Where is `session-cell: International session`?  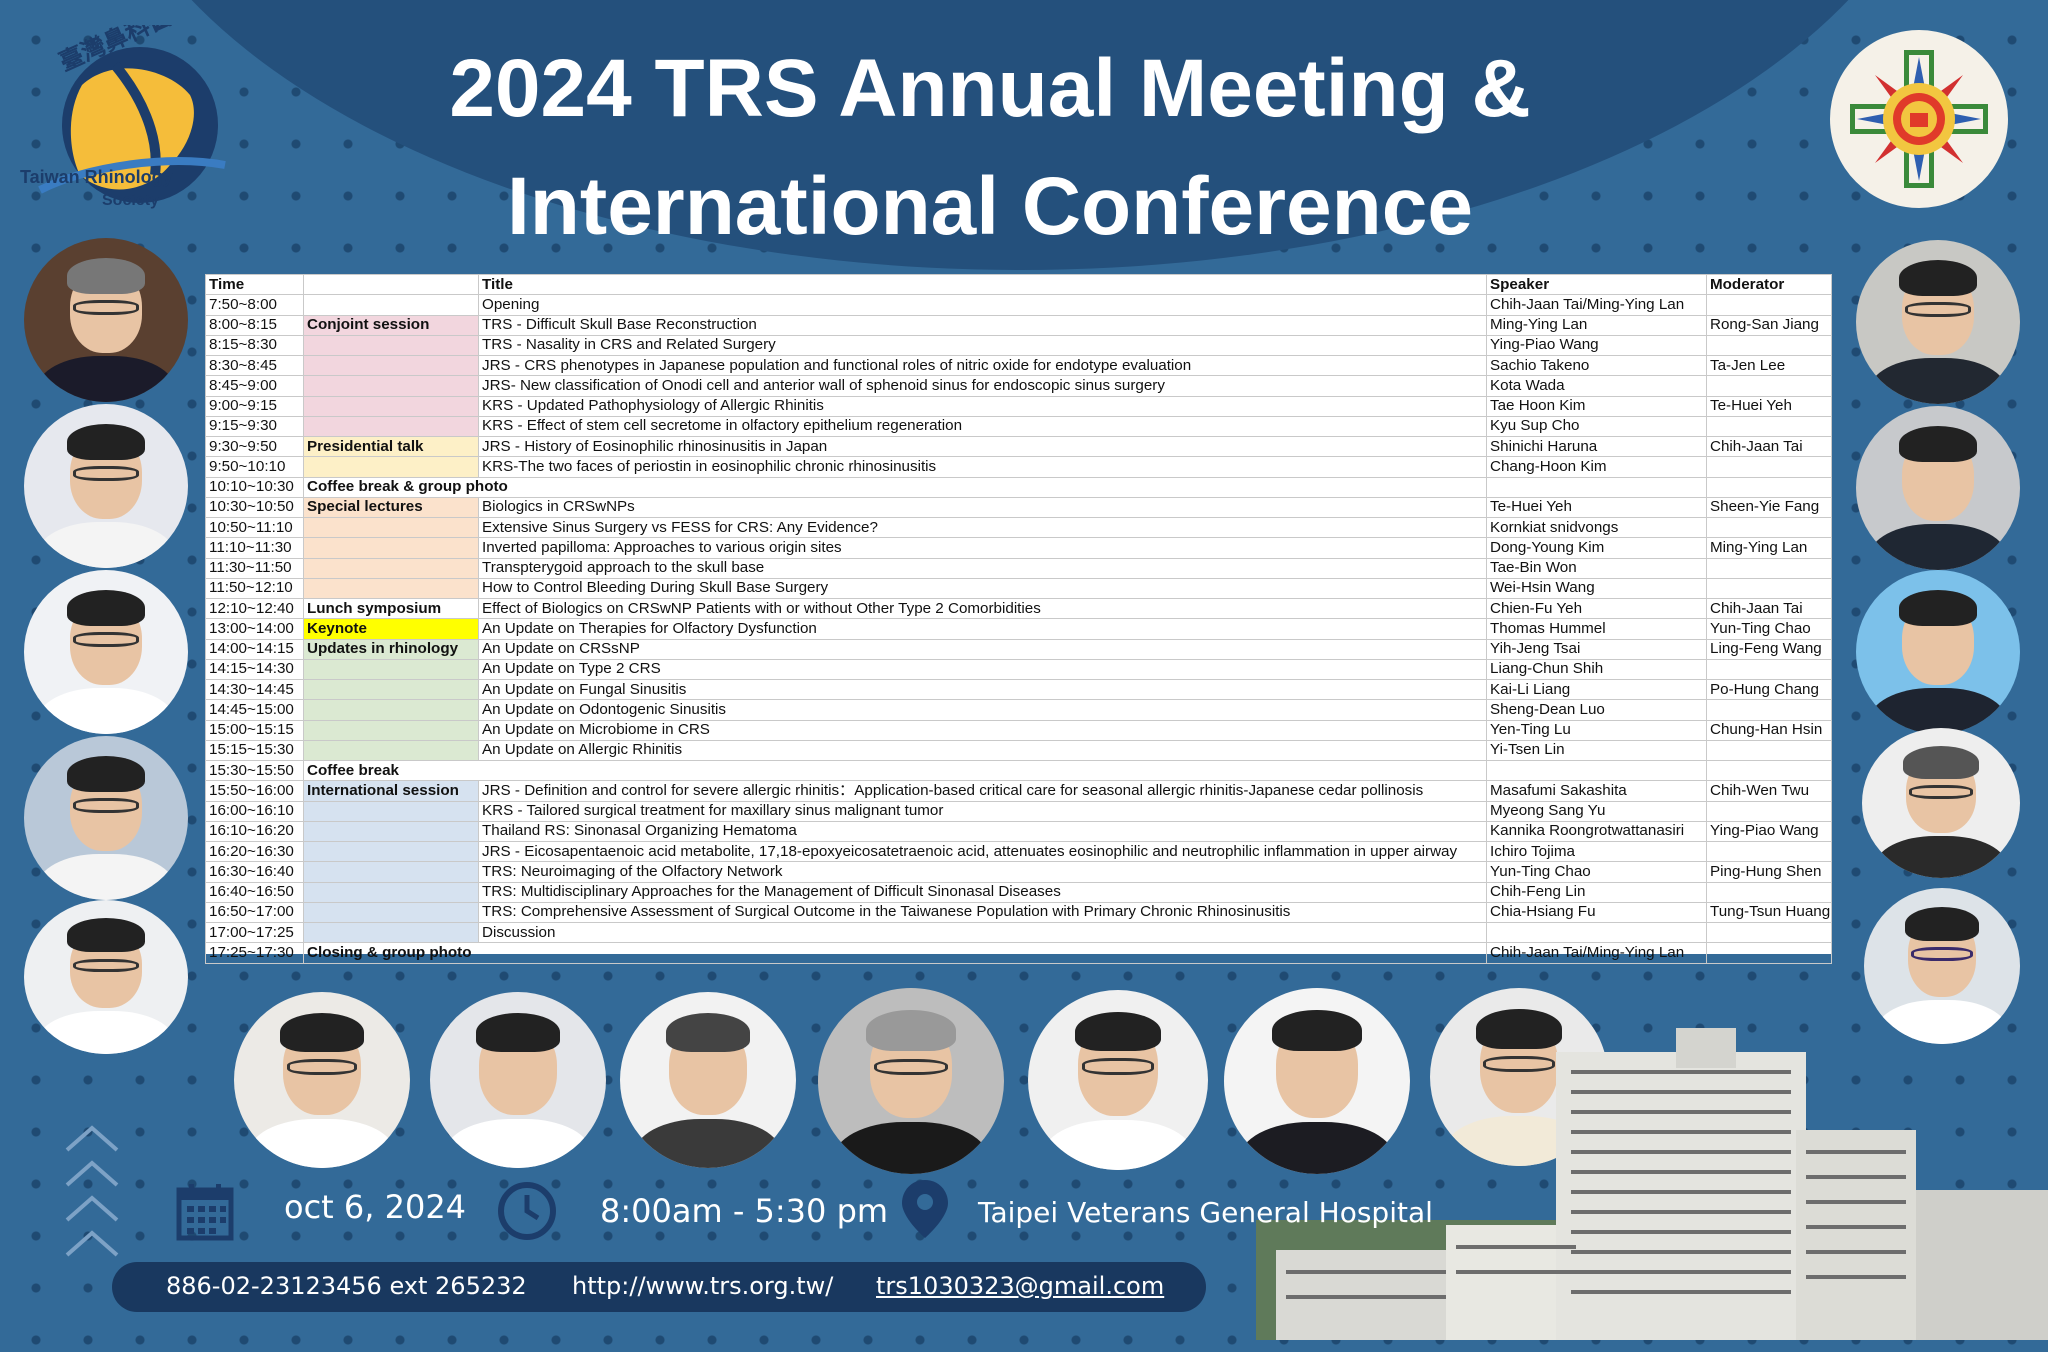
session-cell: International session is located at coordinates (391, 791).